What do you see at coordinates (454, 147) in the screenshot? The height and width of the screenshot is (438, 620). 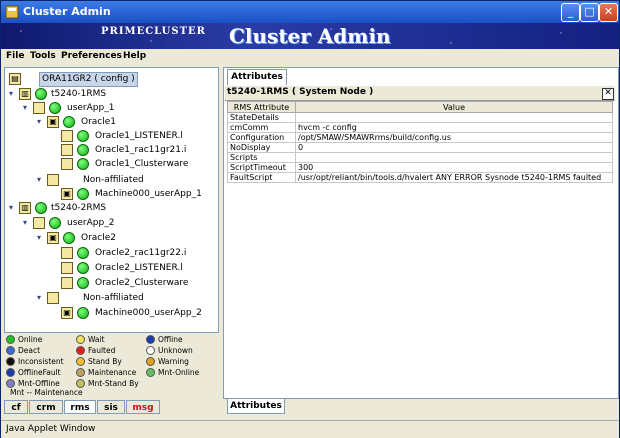 I see `attr-value: 0` at bounding box center [454, 147].